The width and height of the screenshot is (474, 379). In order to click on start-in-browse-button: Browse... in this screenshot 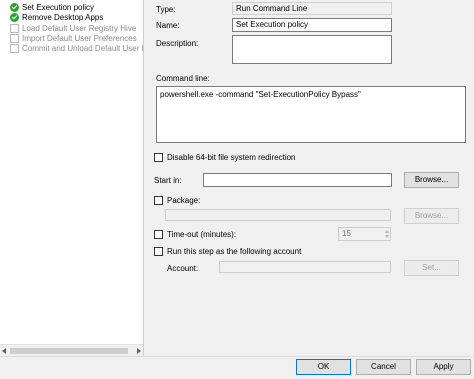, I will do `click(431, 180)`.